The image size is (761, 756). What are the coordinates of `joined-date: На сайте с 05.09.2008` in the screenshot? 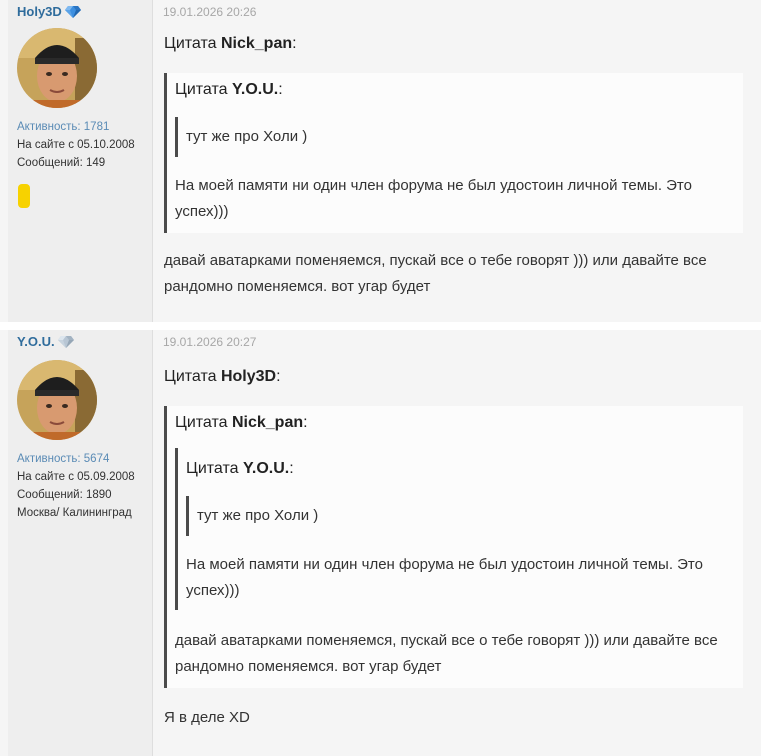 It's located at (76, 477).